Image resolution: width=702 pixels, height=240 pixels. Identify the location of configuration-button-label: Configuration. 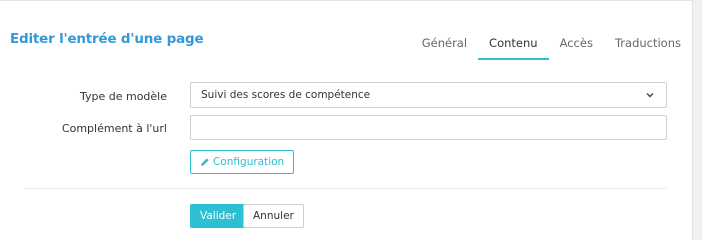
(249, 162).